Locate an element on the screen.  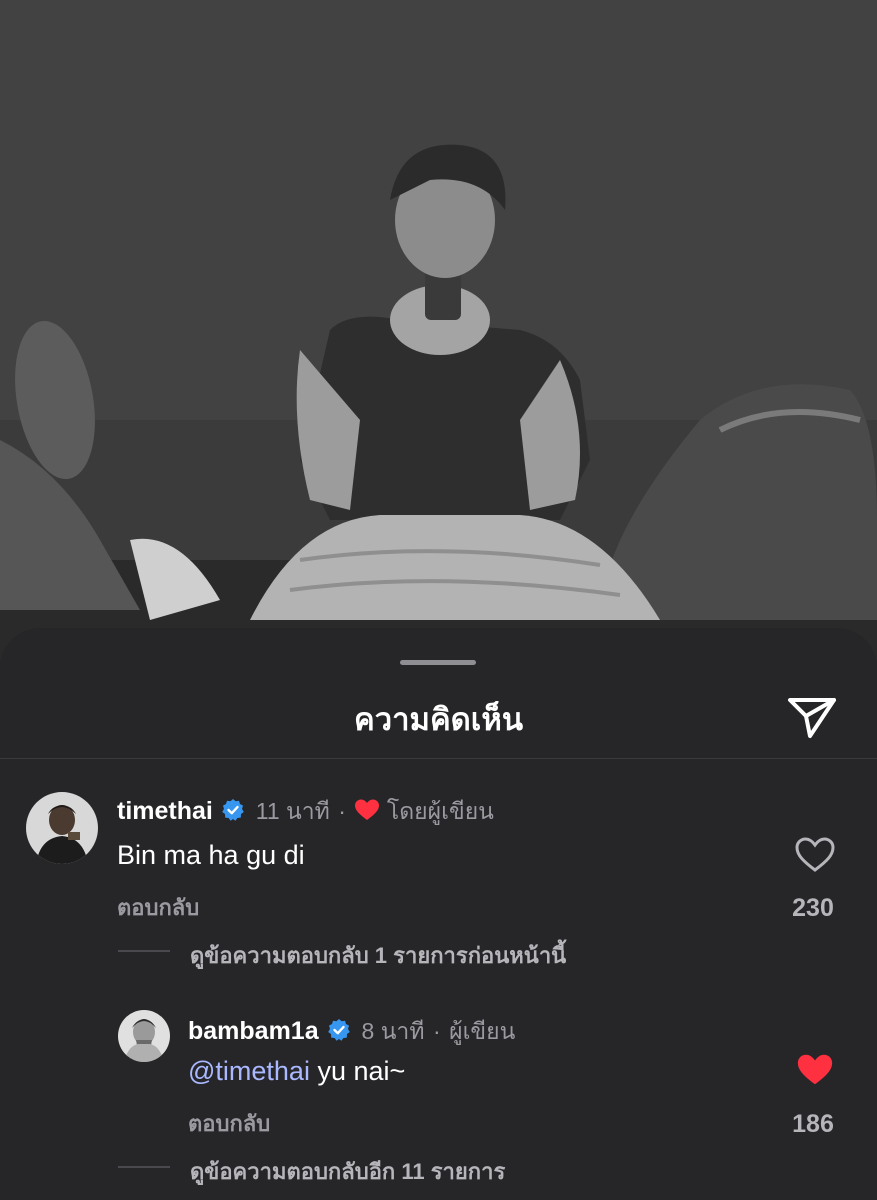
heart-outline-icon is located at coordinates (815, 854).